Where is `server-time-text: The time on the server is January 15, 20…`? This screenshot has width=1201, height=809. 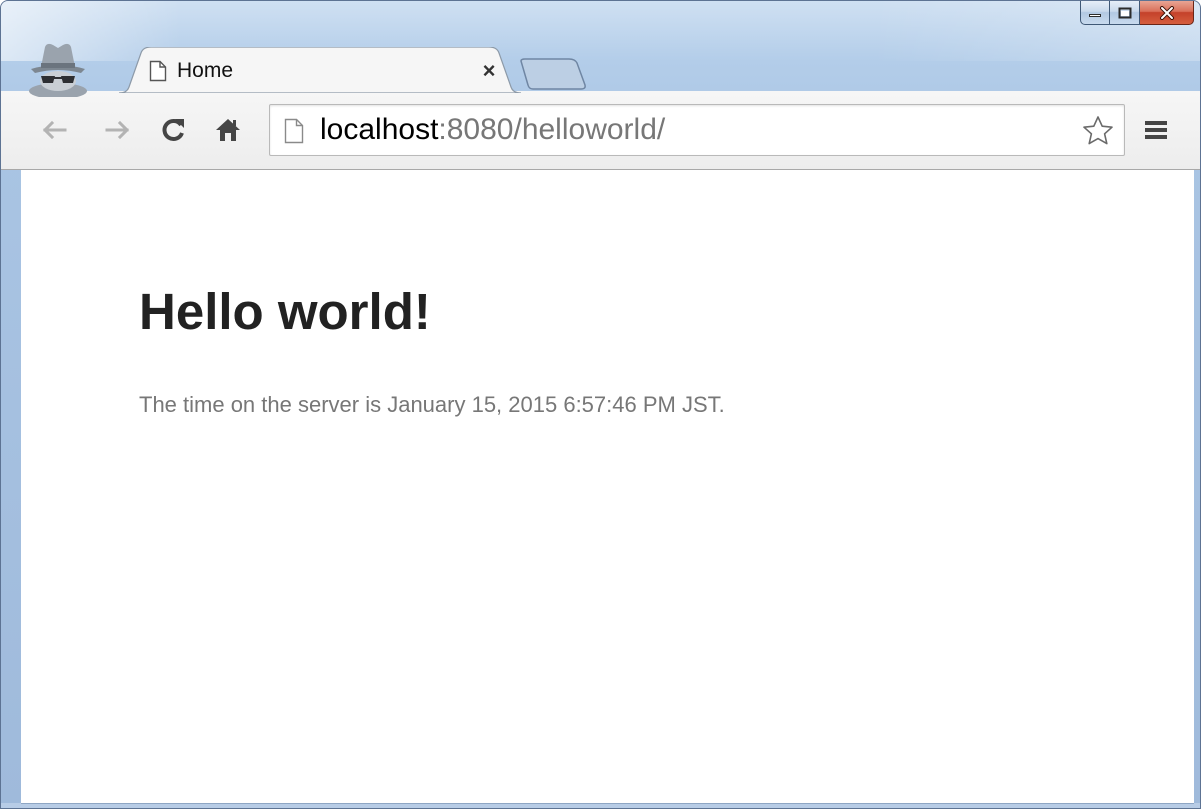
server-time-text: The time on the server is January 15, 20… is located at coordinates (432, 404).